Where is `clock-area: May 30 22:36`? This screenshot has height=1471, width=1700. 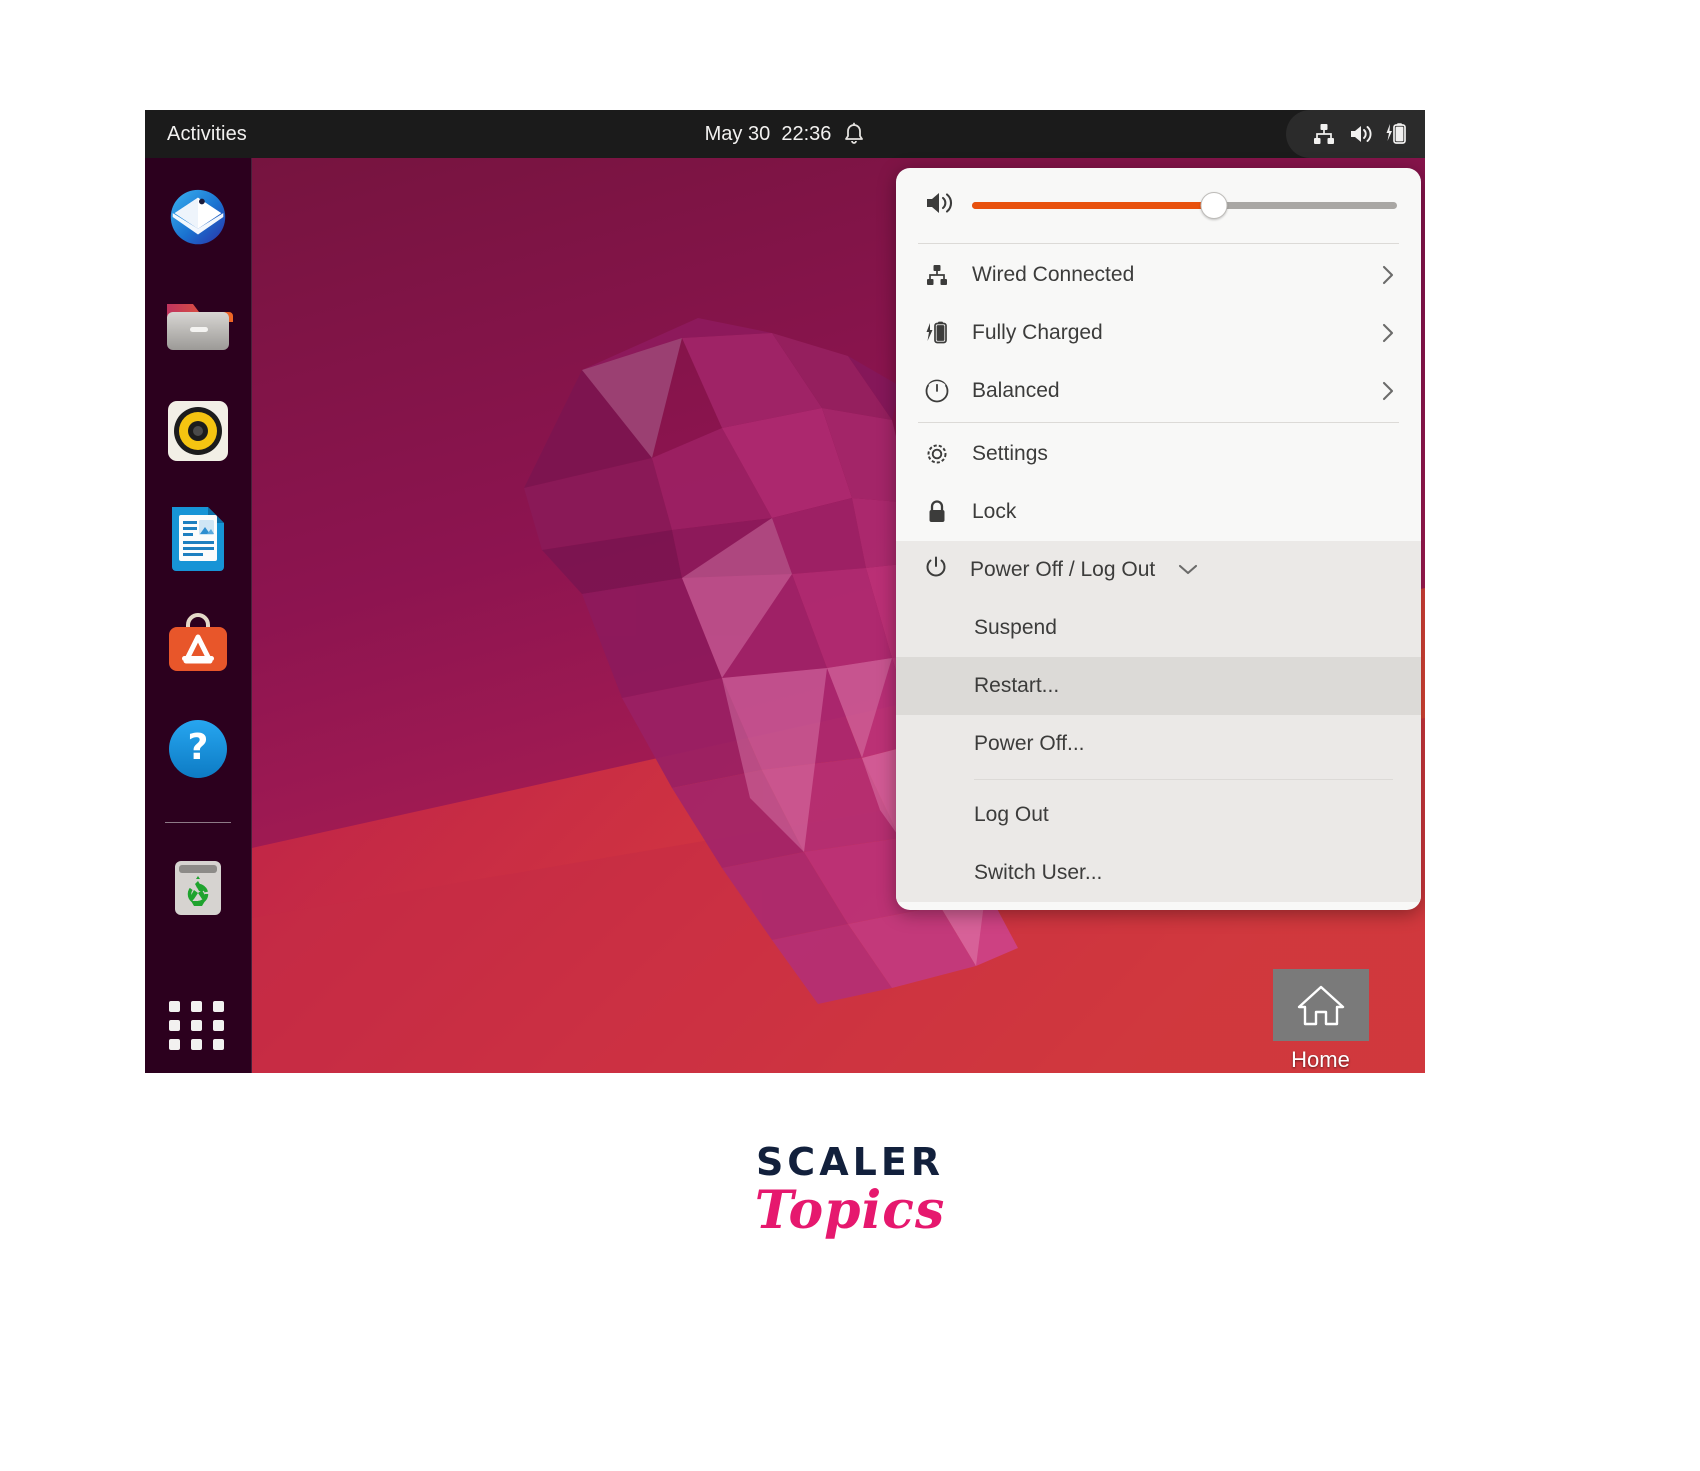
clock-area: May 30 22:36 is located at coordinates (785, 134).